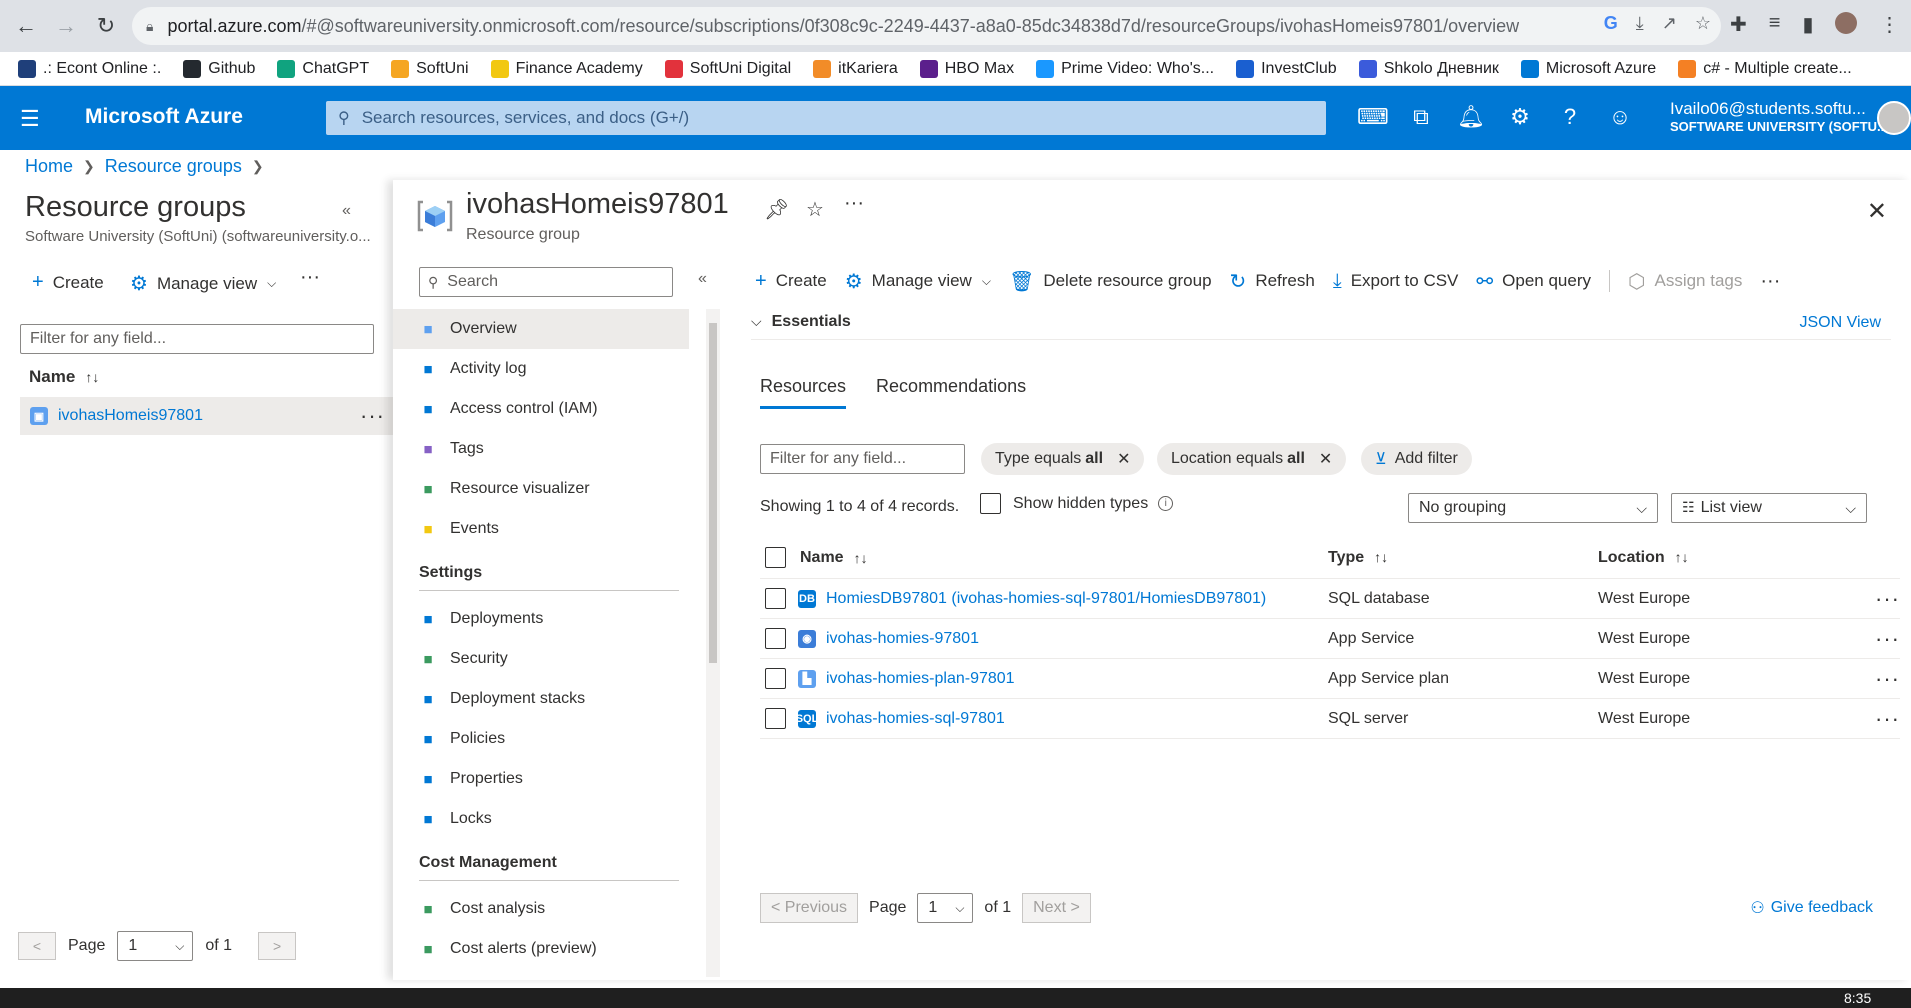  What do you see at coordinates (554, 659) in the screenshot?
I see `menu-item-security: ■ Security` at bounding box center [554, 659].